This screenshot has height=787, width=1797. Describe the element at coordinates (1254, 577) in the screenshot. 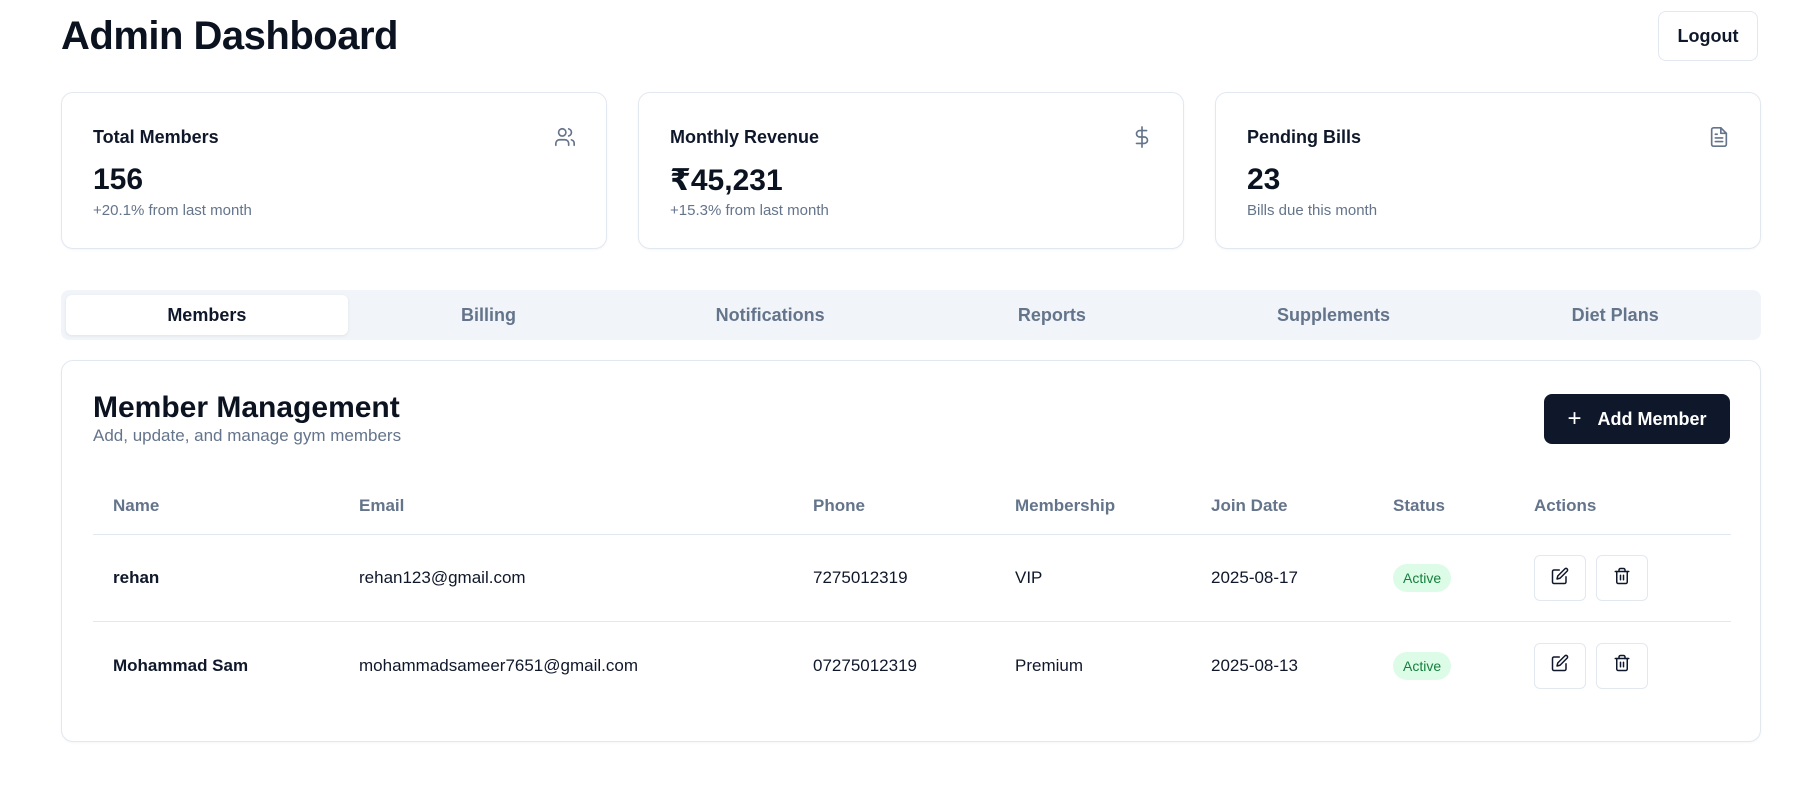

I see `member-join-date: 2025-08-17` at that location.